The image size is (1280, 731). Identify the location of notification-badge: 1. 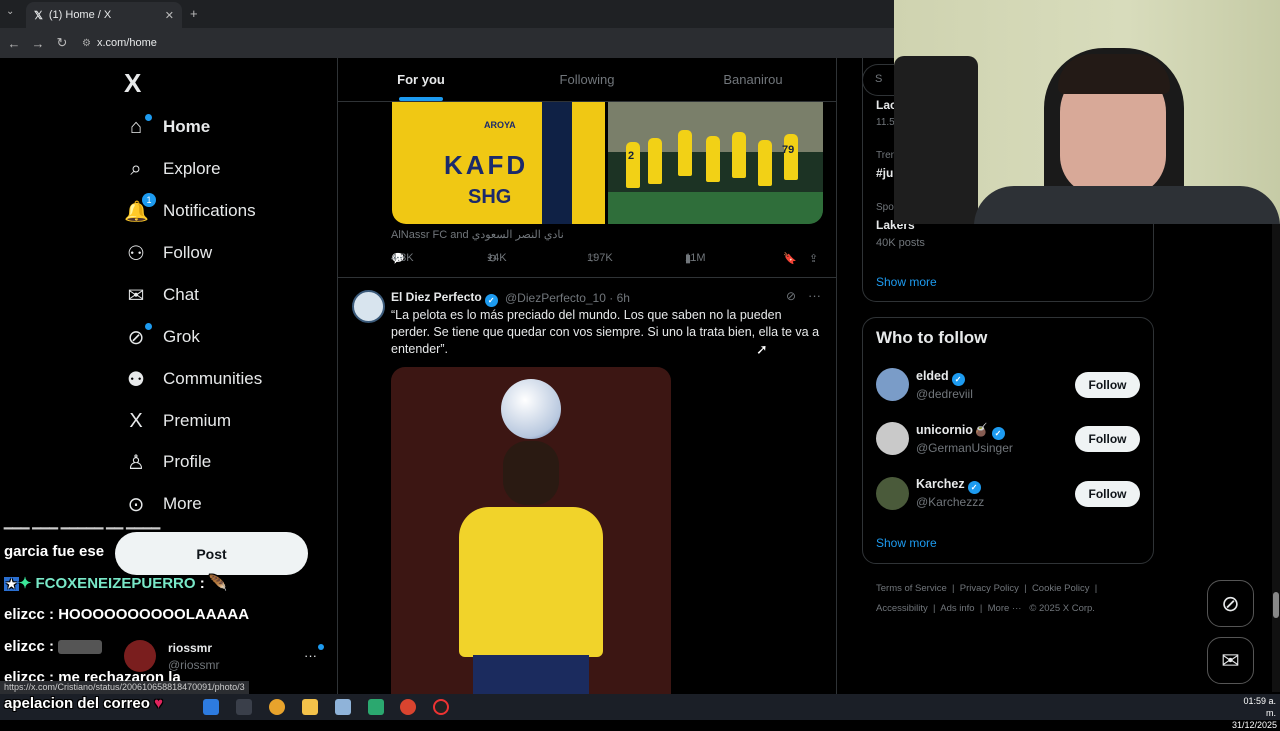
(149, 199).